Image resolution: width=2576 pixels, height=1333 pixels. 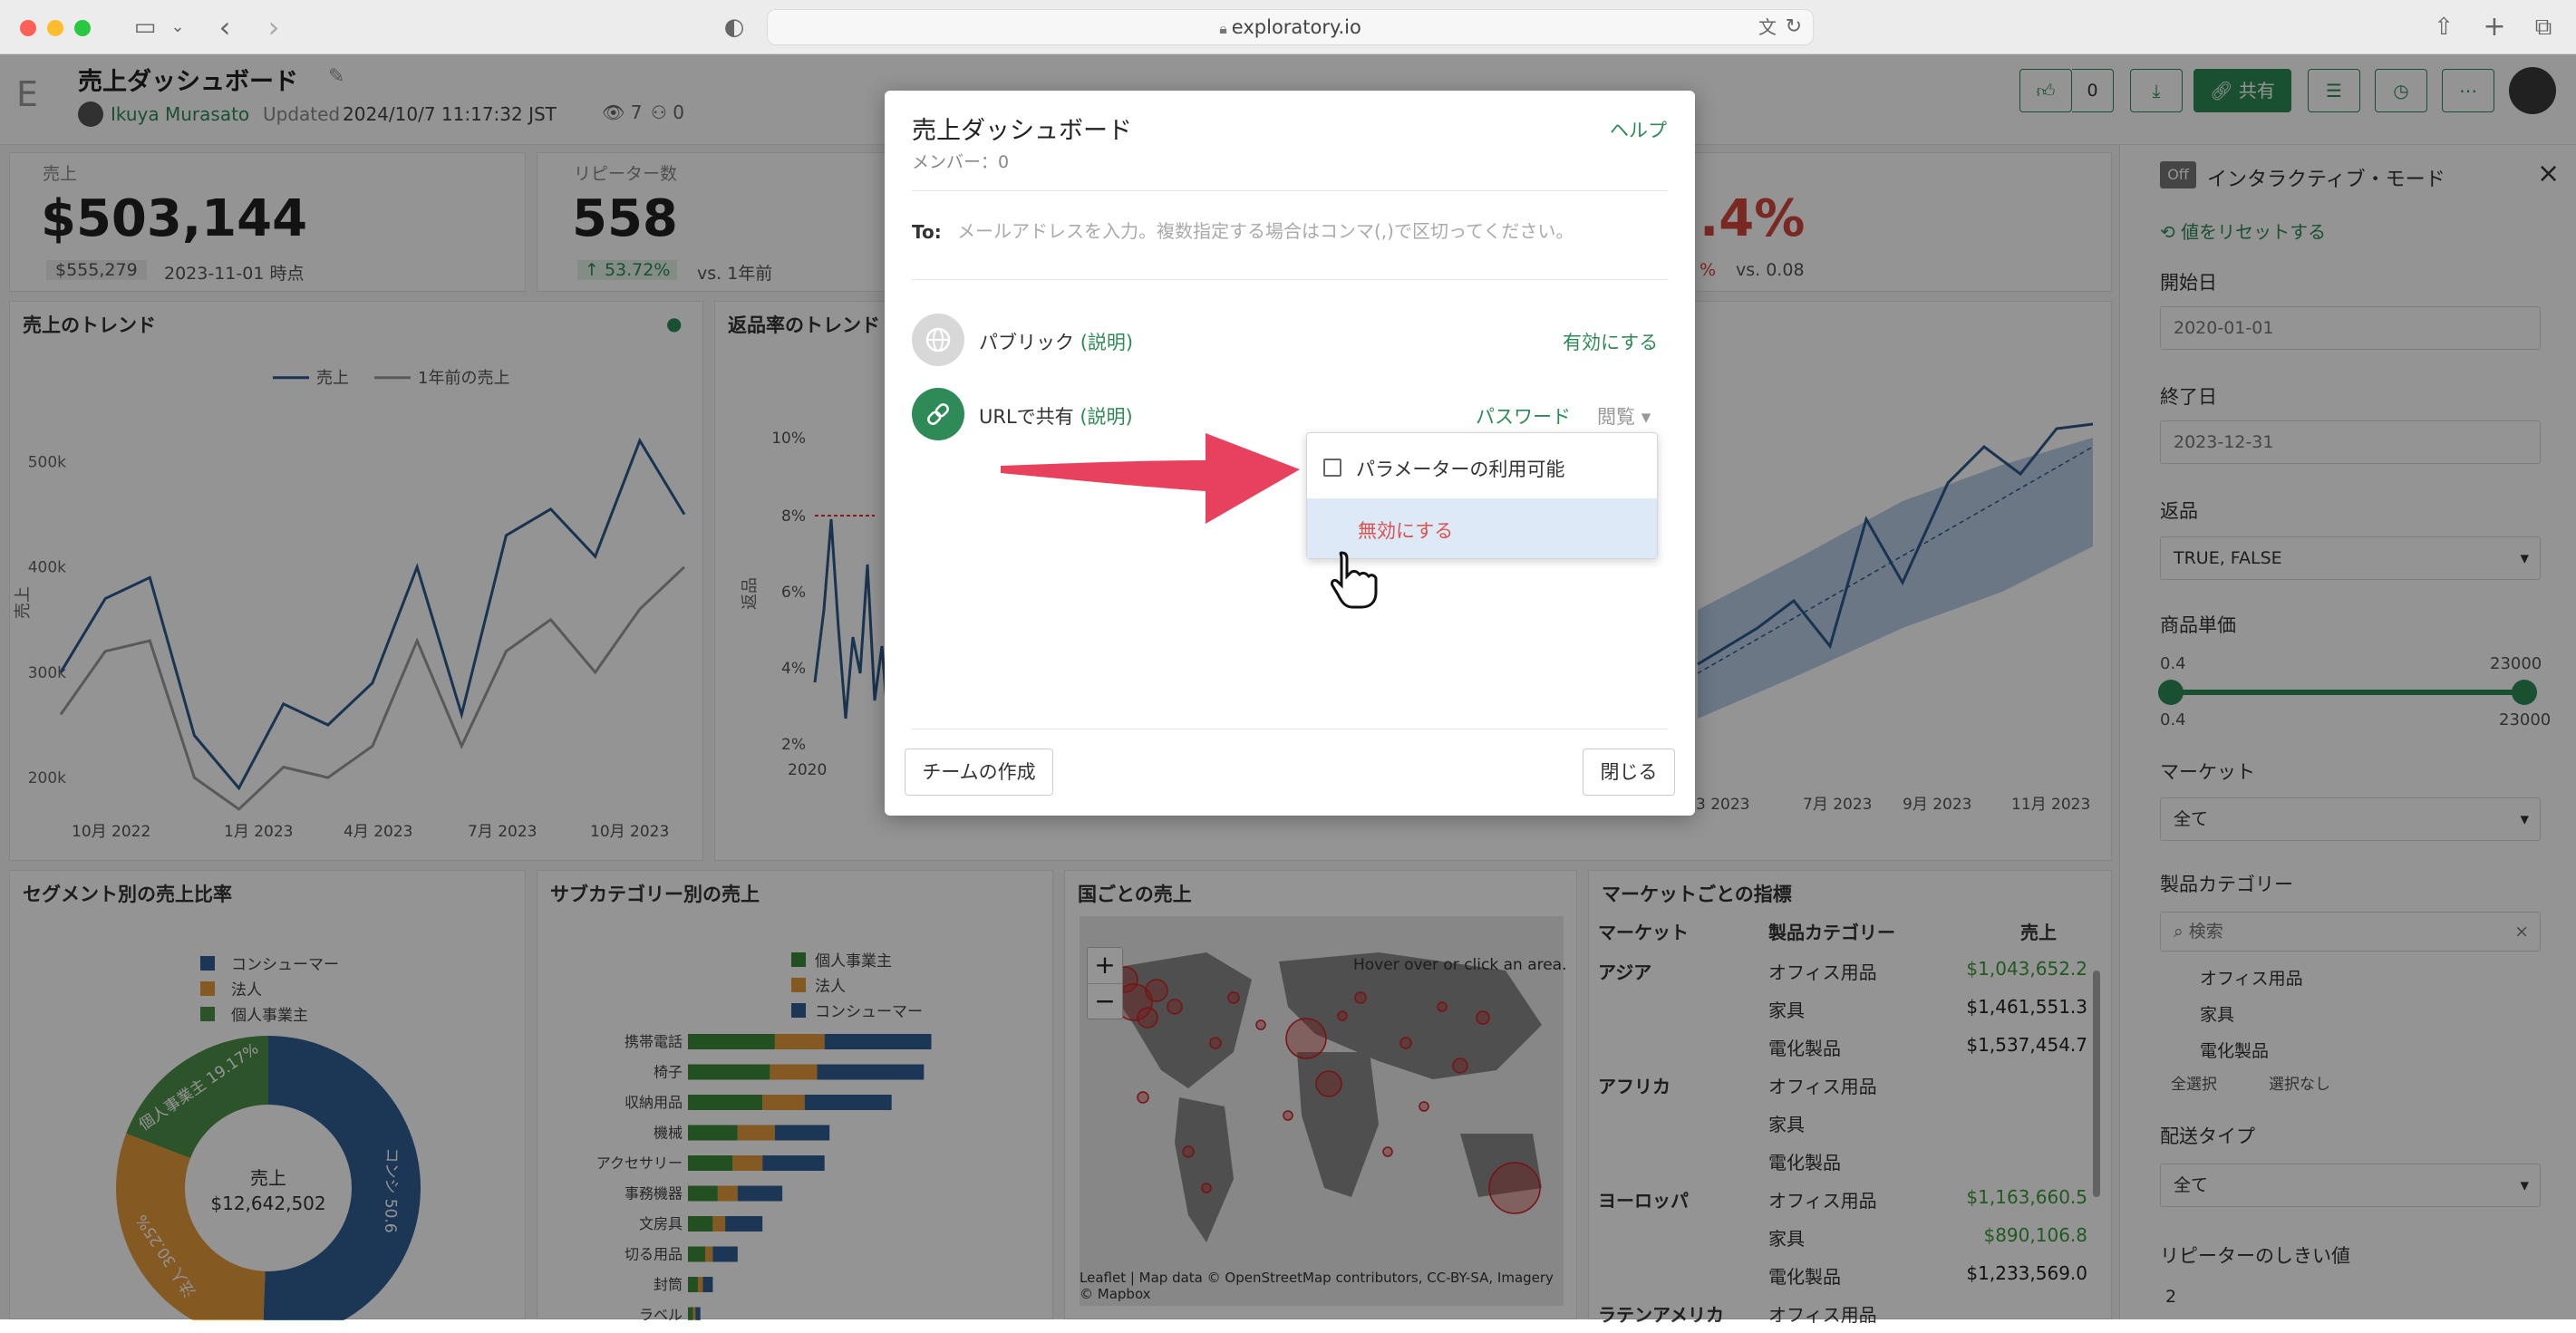 What do you see at coordinates (55, 28) in the screenshot?
I see `minimize-window-button` at bounding box center [55, 28].